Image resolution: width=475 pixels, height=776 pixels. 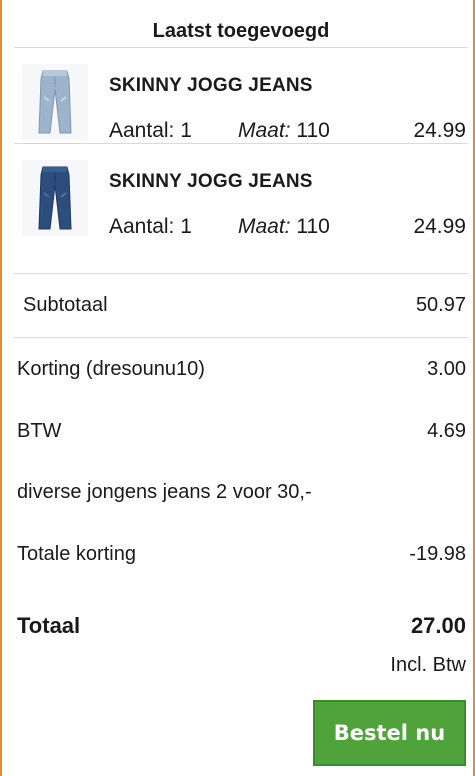 What do you see at coordinates (241, 31) in the screenshot?
I see `cart-title: Laatst toegevoegd` at bounding box center [241, 31].